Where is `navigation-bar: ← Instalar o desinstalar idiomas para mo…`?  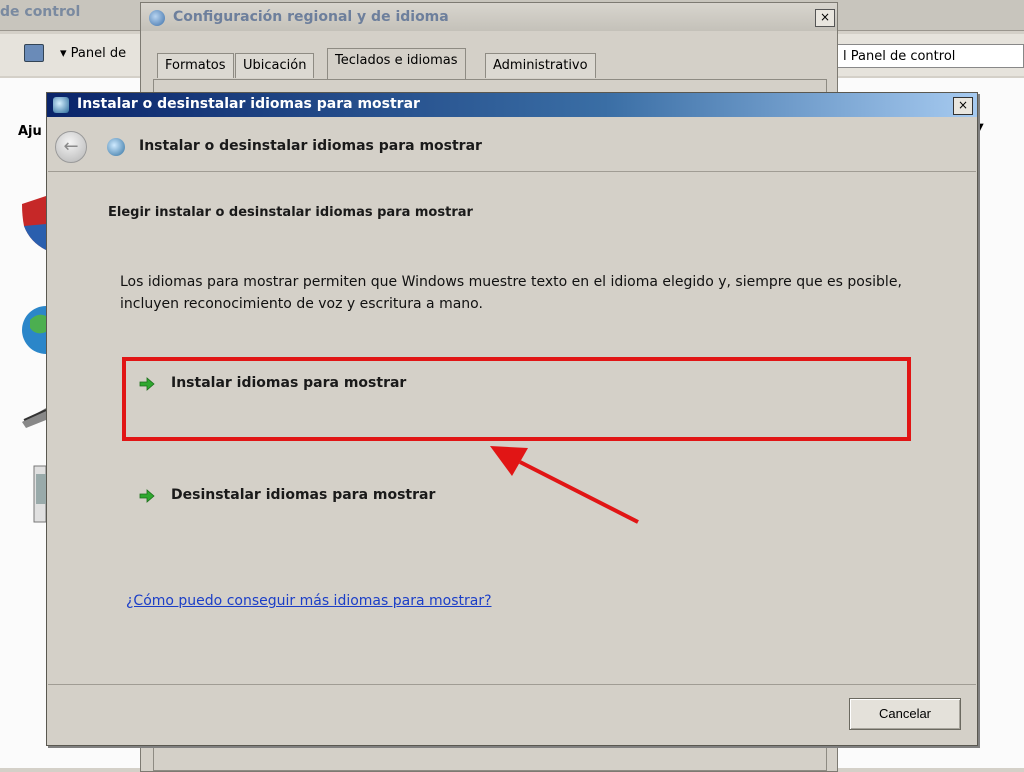
navigation-bar: ← Instalar o desinstalar idiomas para mo… is located at coordinates (512, 144).